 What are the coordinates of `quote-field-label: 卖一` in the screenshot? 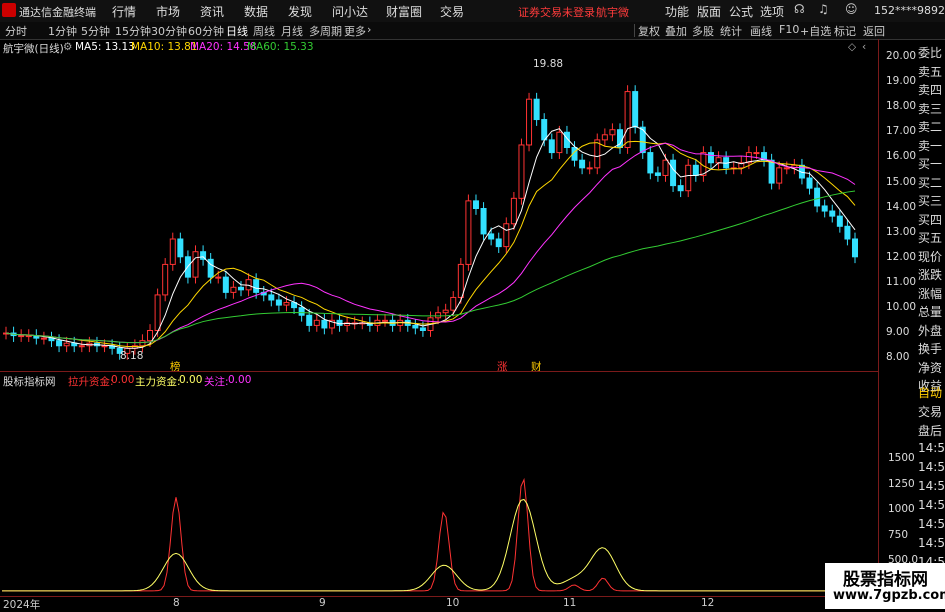 It's located at (930, 145).